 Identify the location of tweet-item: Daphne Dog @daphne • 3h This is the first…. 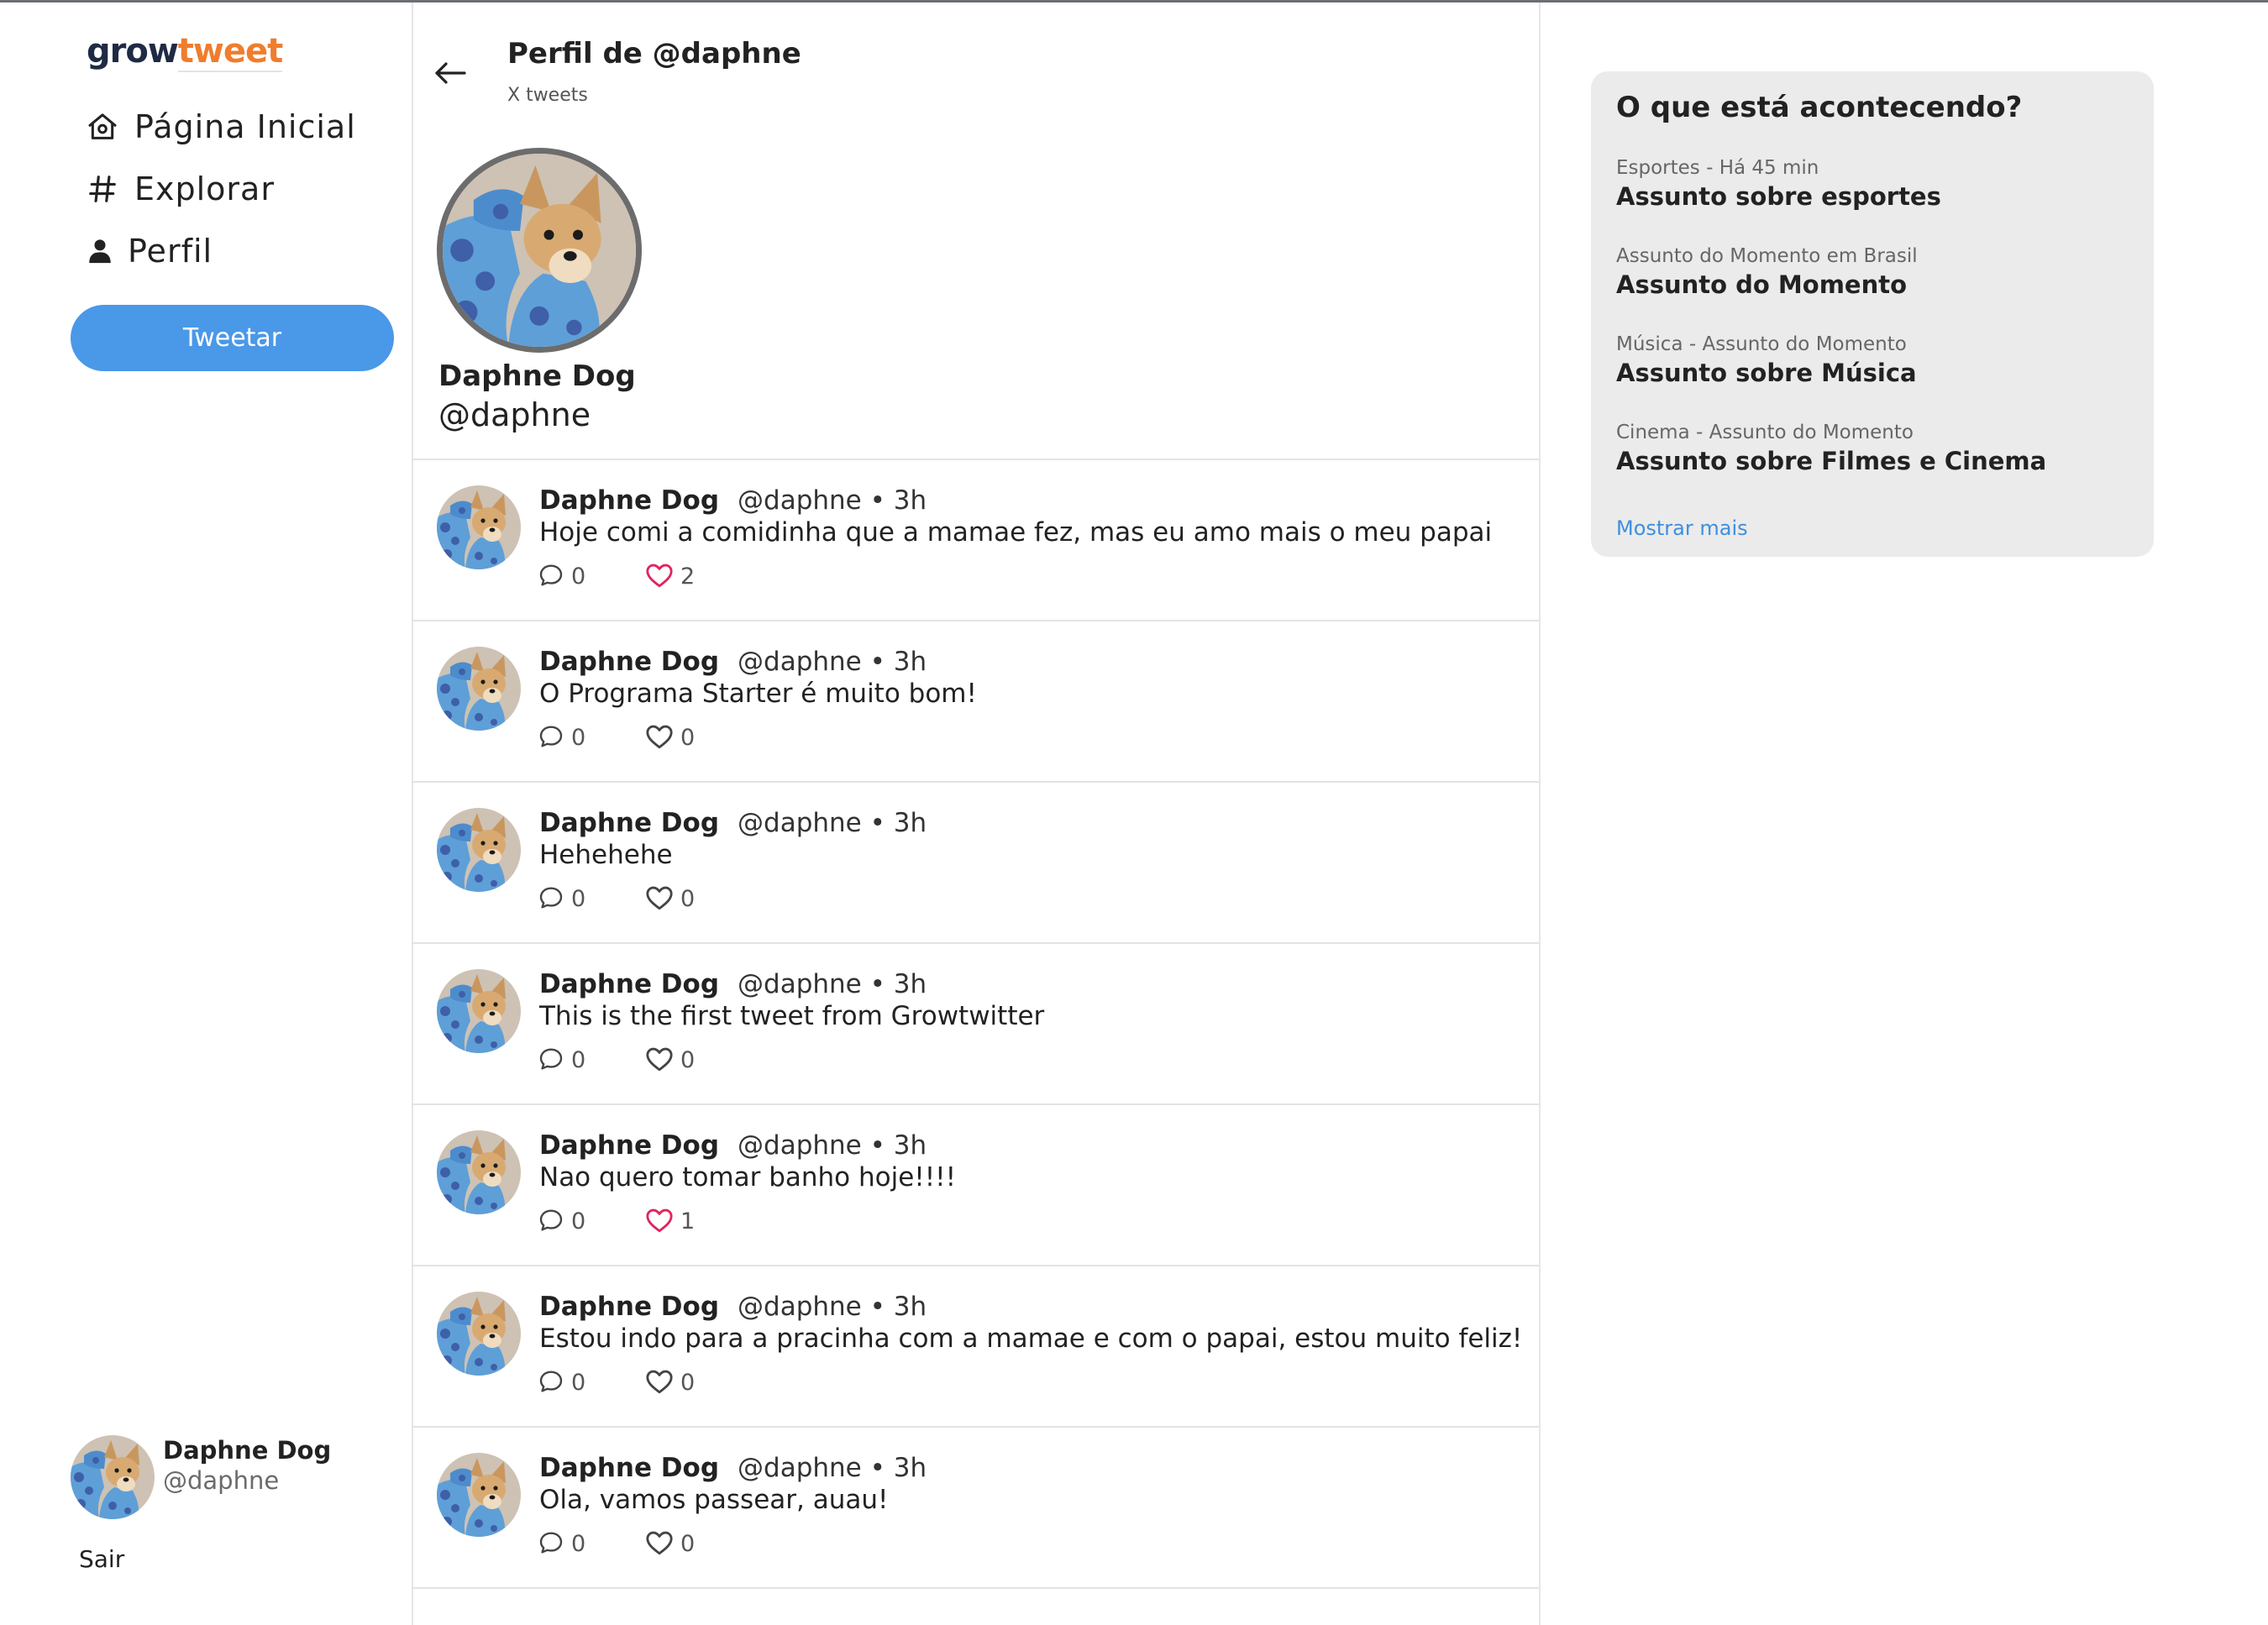
(975, 1024).